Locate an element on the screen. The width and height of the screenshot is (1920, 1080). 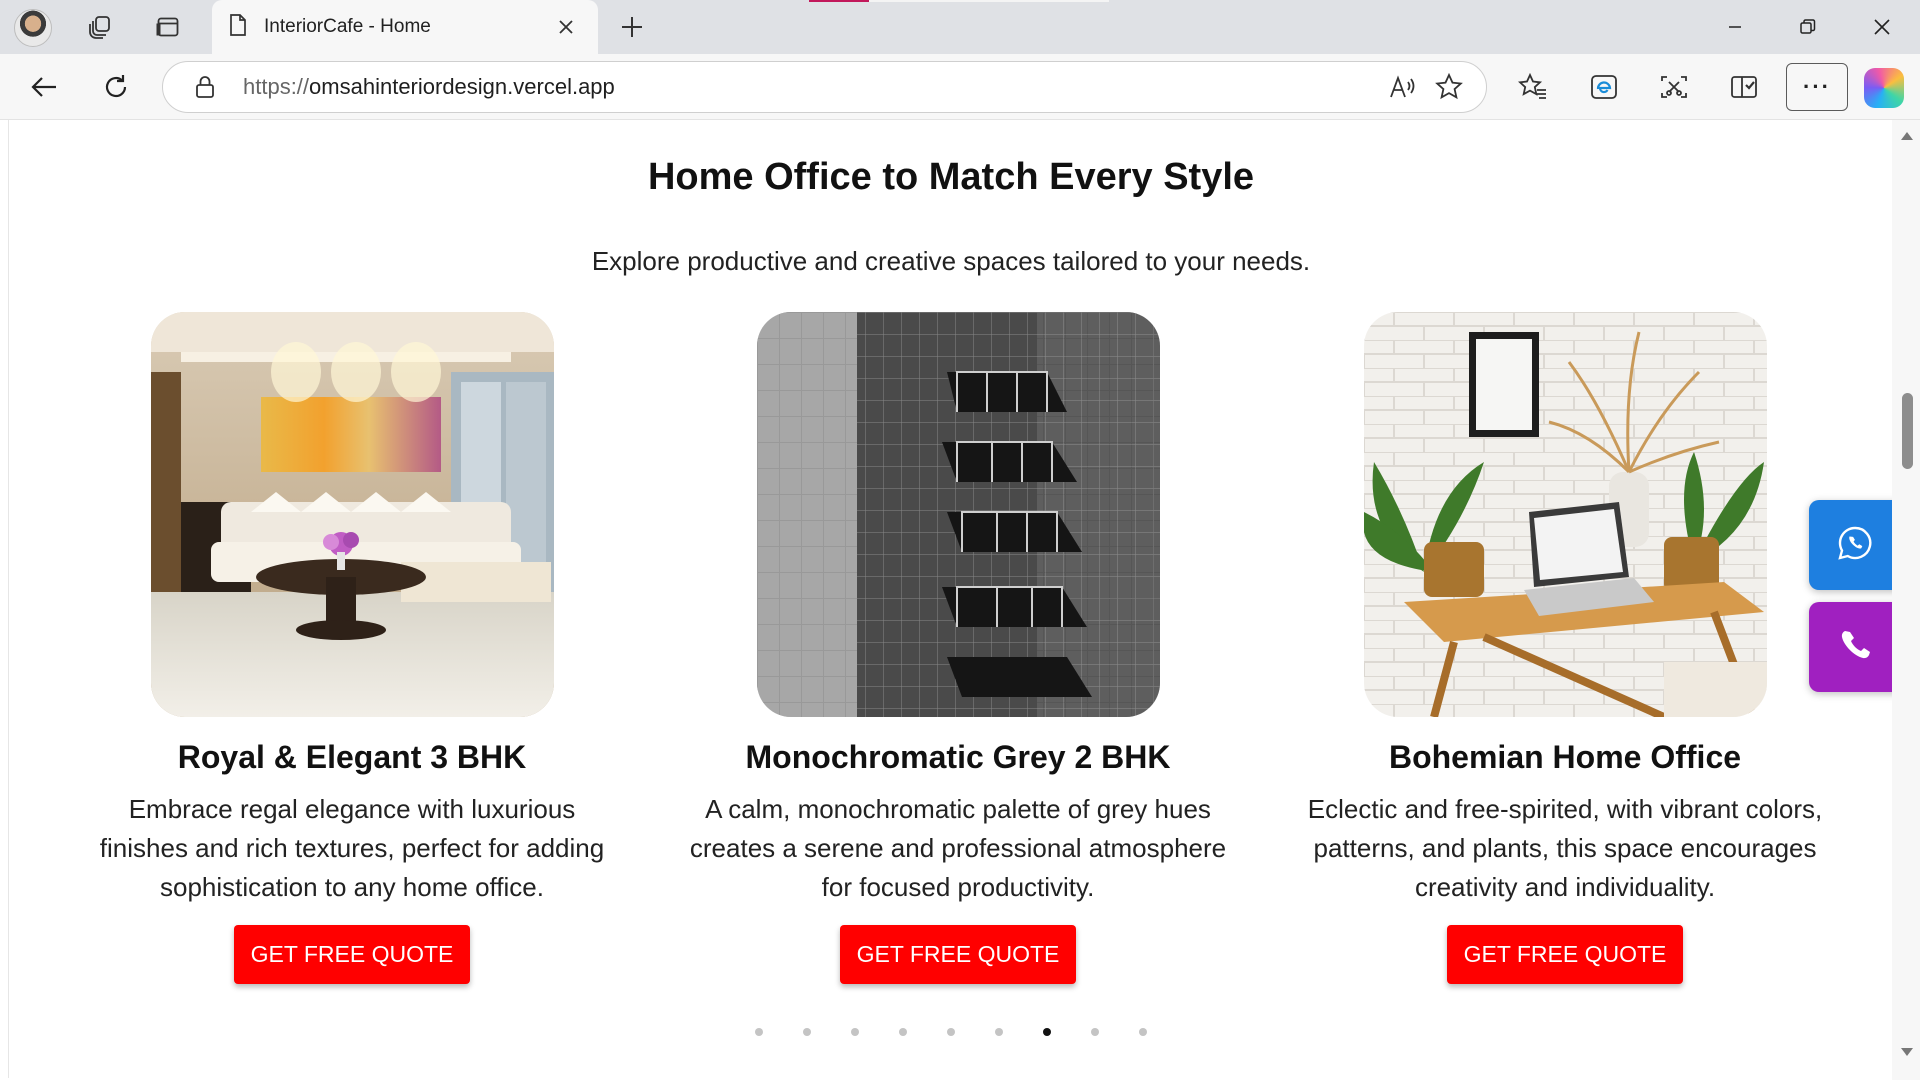
whatsapp-icon is located at coordinates (1855, 545).